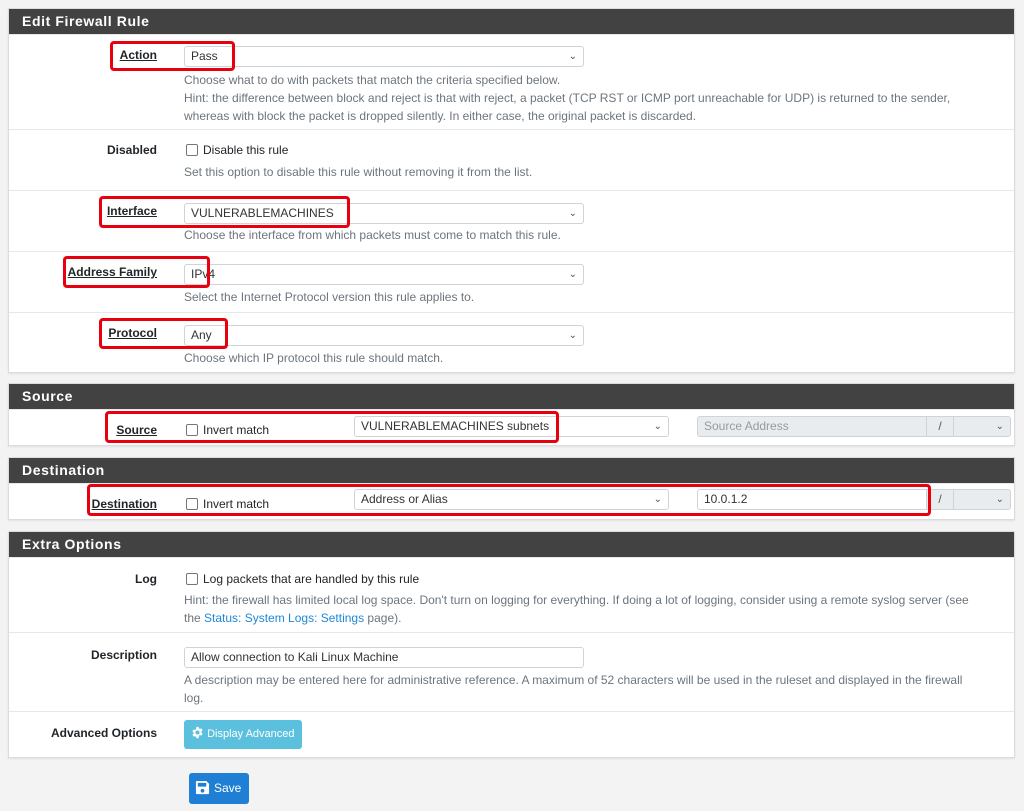  Describe the element at coordinates (124, 504) in the screenshot. I see `destination-label: Destination` at that location.